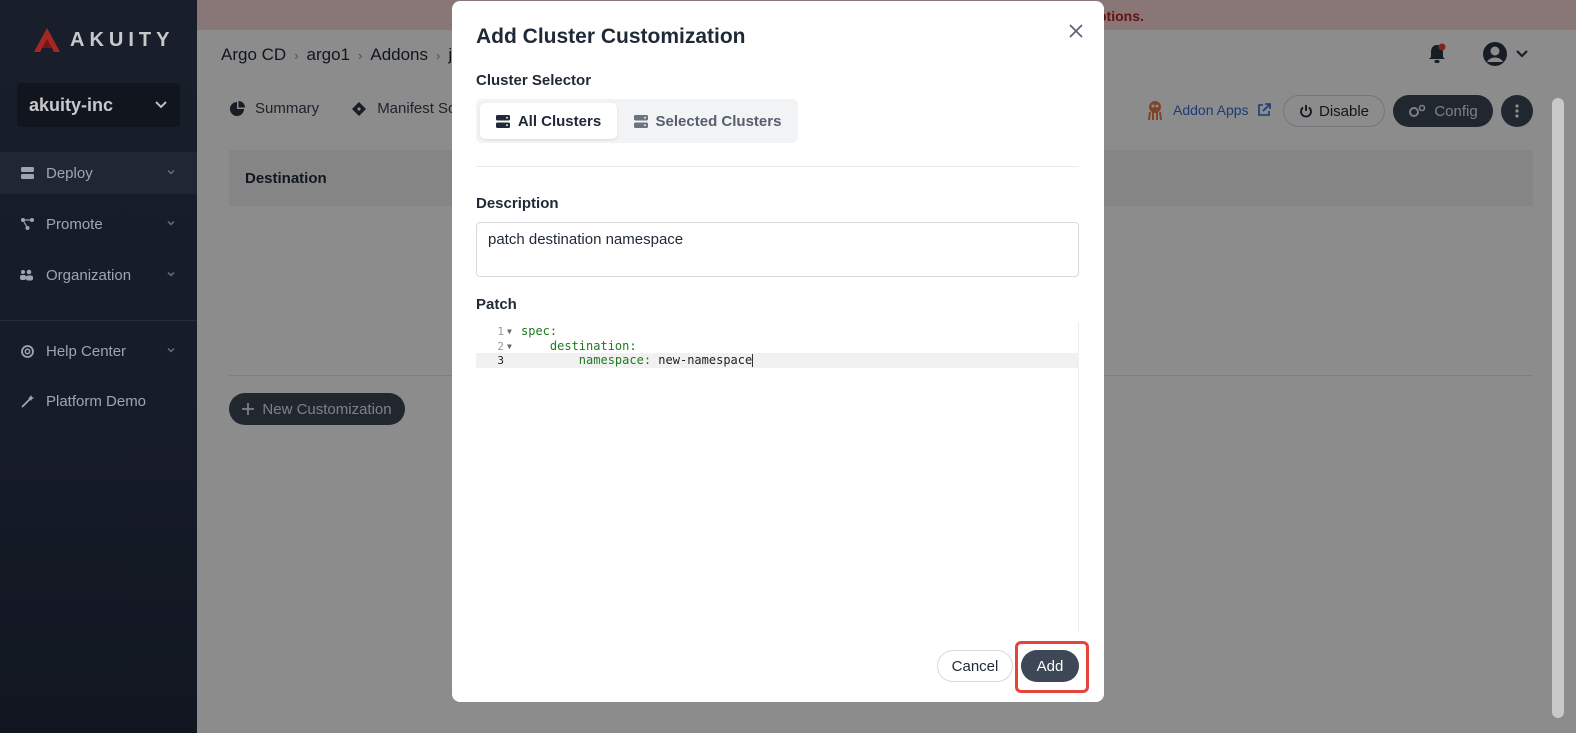  What do you see at coordinates (777, 360) in the screenshot?
I see `code-line-active: 3 namespace: new-namespace` at bounding box center [777, 360].